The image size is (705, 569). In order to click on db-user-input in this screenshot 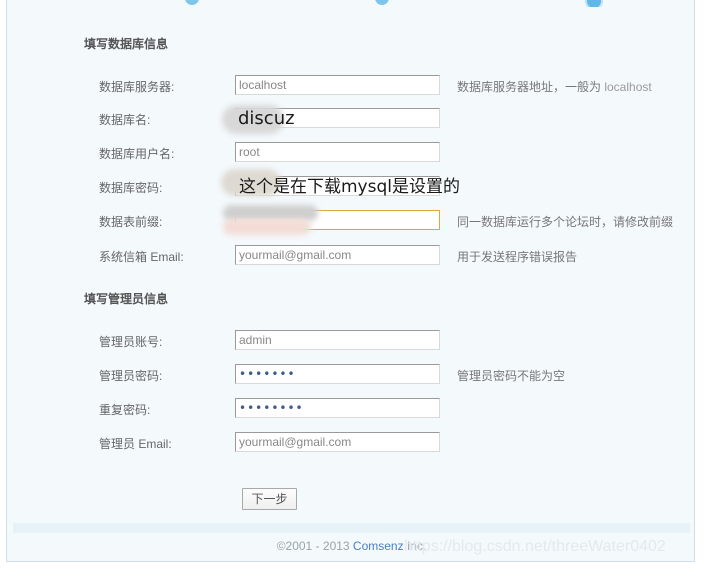, I will do `click(337, 152)`.